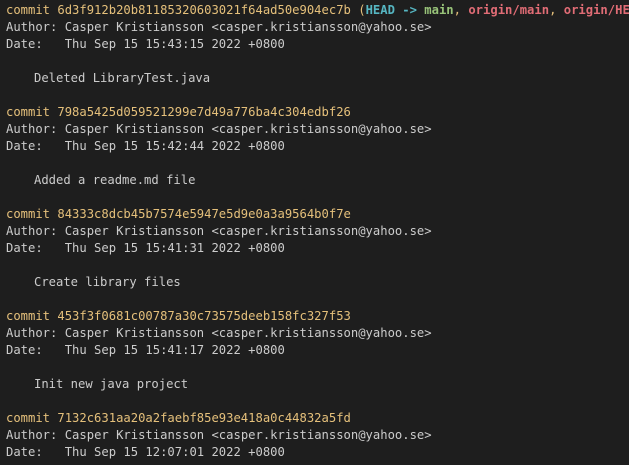 This screenshot has height=465, width=629. Describe the element at coordinates (362, 10) in the screenshot. I see `refs-open-paren: (` at that location.